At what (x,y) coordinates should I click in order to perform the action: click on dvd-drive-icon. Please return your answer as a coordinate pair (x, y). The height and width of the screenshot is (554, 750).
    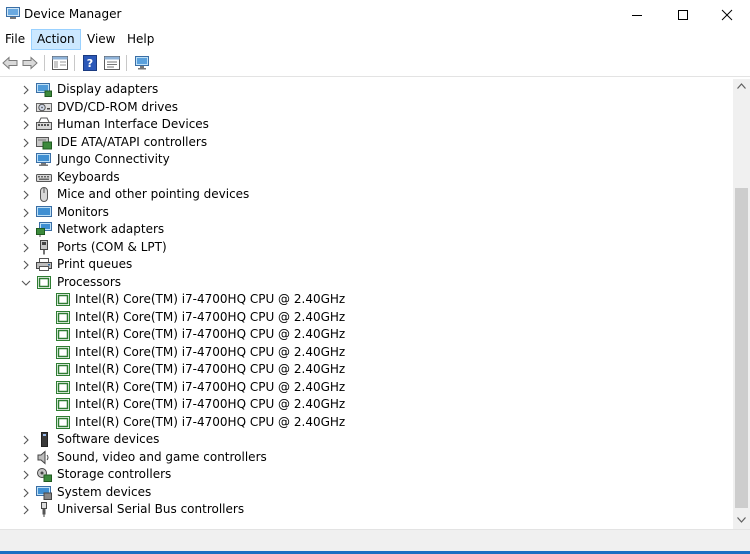
    Looking at the image, I should click on (44, 107).